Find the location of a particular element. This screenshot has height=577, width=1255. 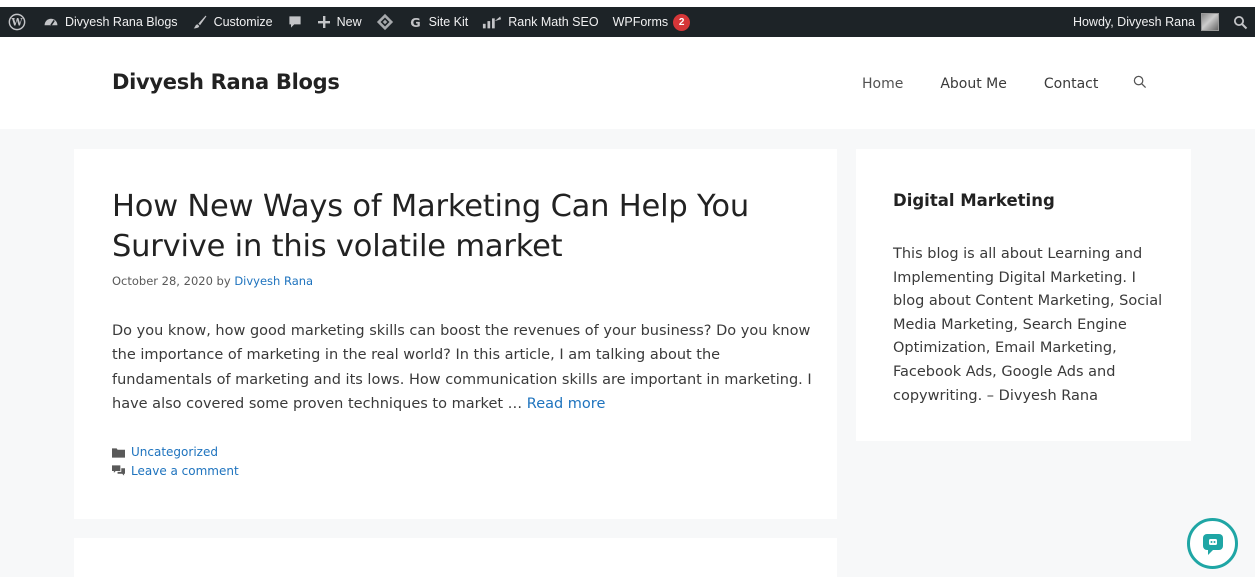

post-author-link: Divyesh Rana is located at coordinates (273, 281).